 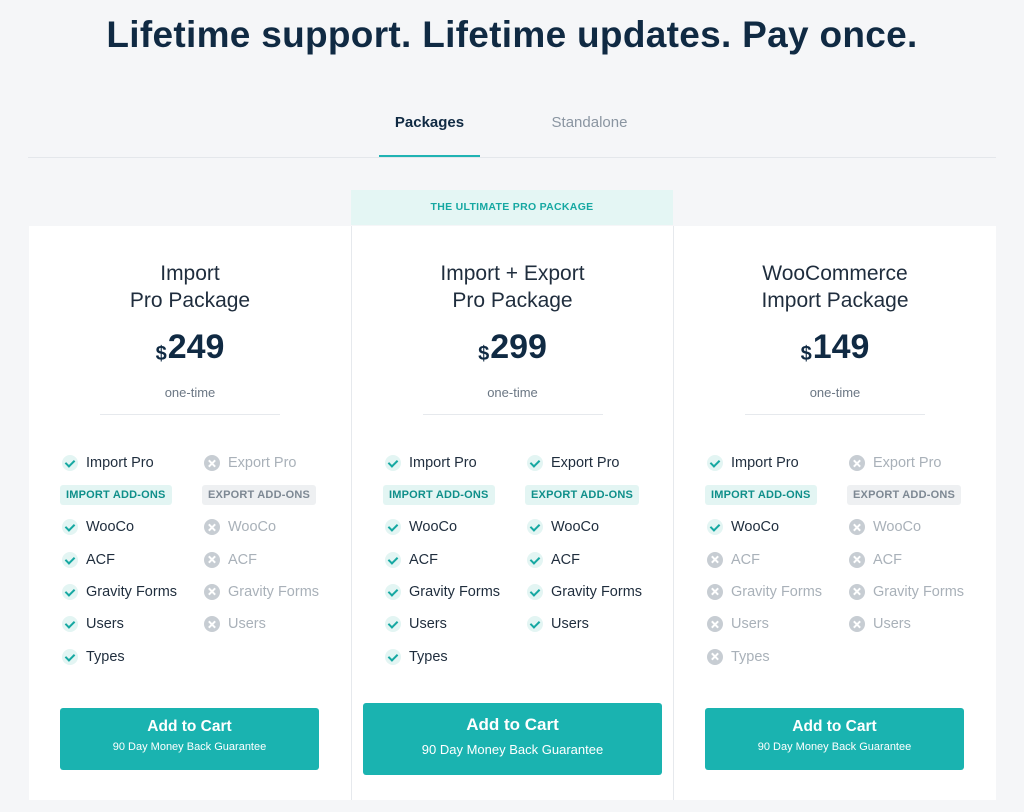 I want to click on feature-item: WooCo, so click(x=274, y=527).